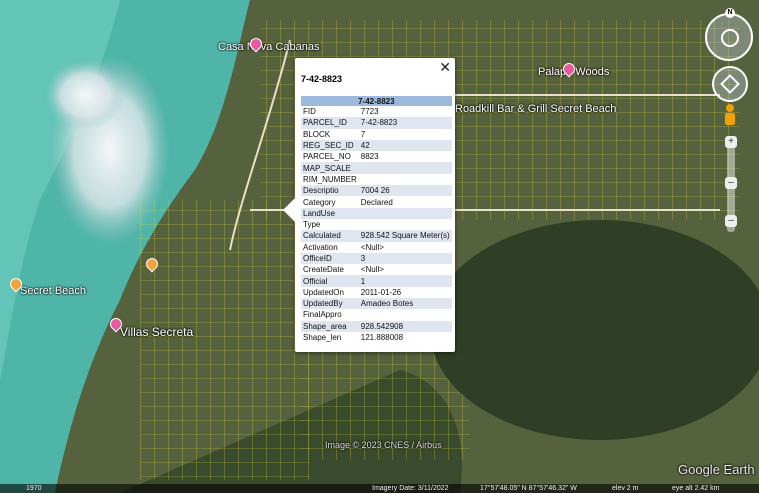 The image size is (759, 493). What do you see at coordinates (405, 281) in the screenshot?
I see `attribute-value: 1` at bounding box center [405, 281].